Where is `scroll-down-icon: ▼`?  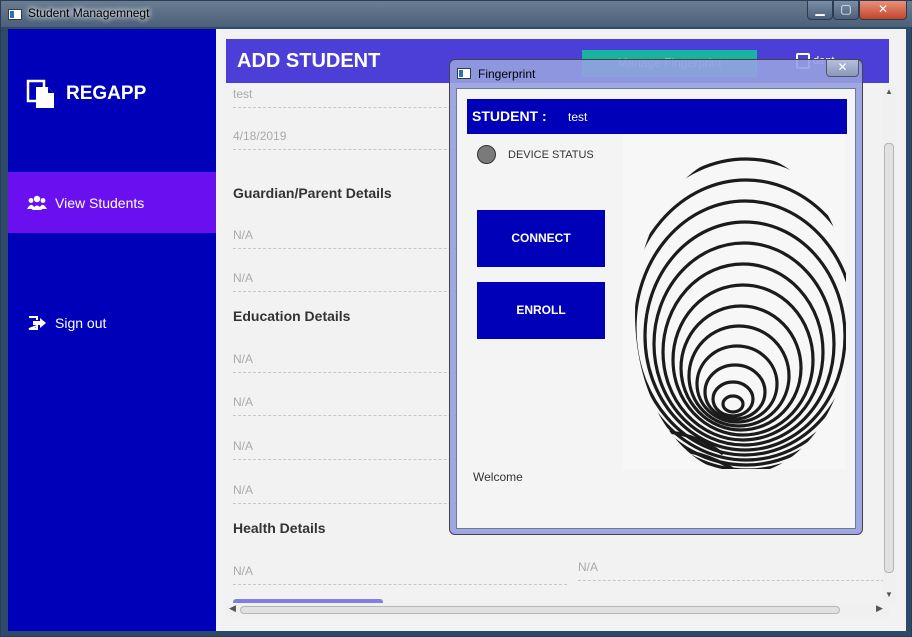 scroll-down-icon: ▼ is located at coordinates (889, 594).